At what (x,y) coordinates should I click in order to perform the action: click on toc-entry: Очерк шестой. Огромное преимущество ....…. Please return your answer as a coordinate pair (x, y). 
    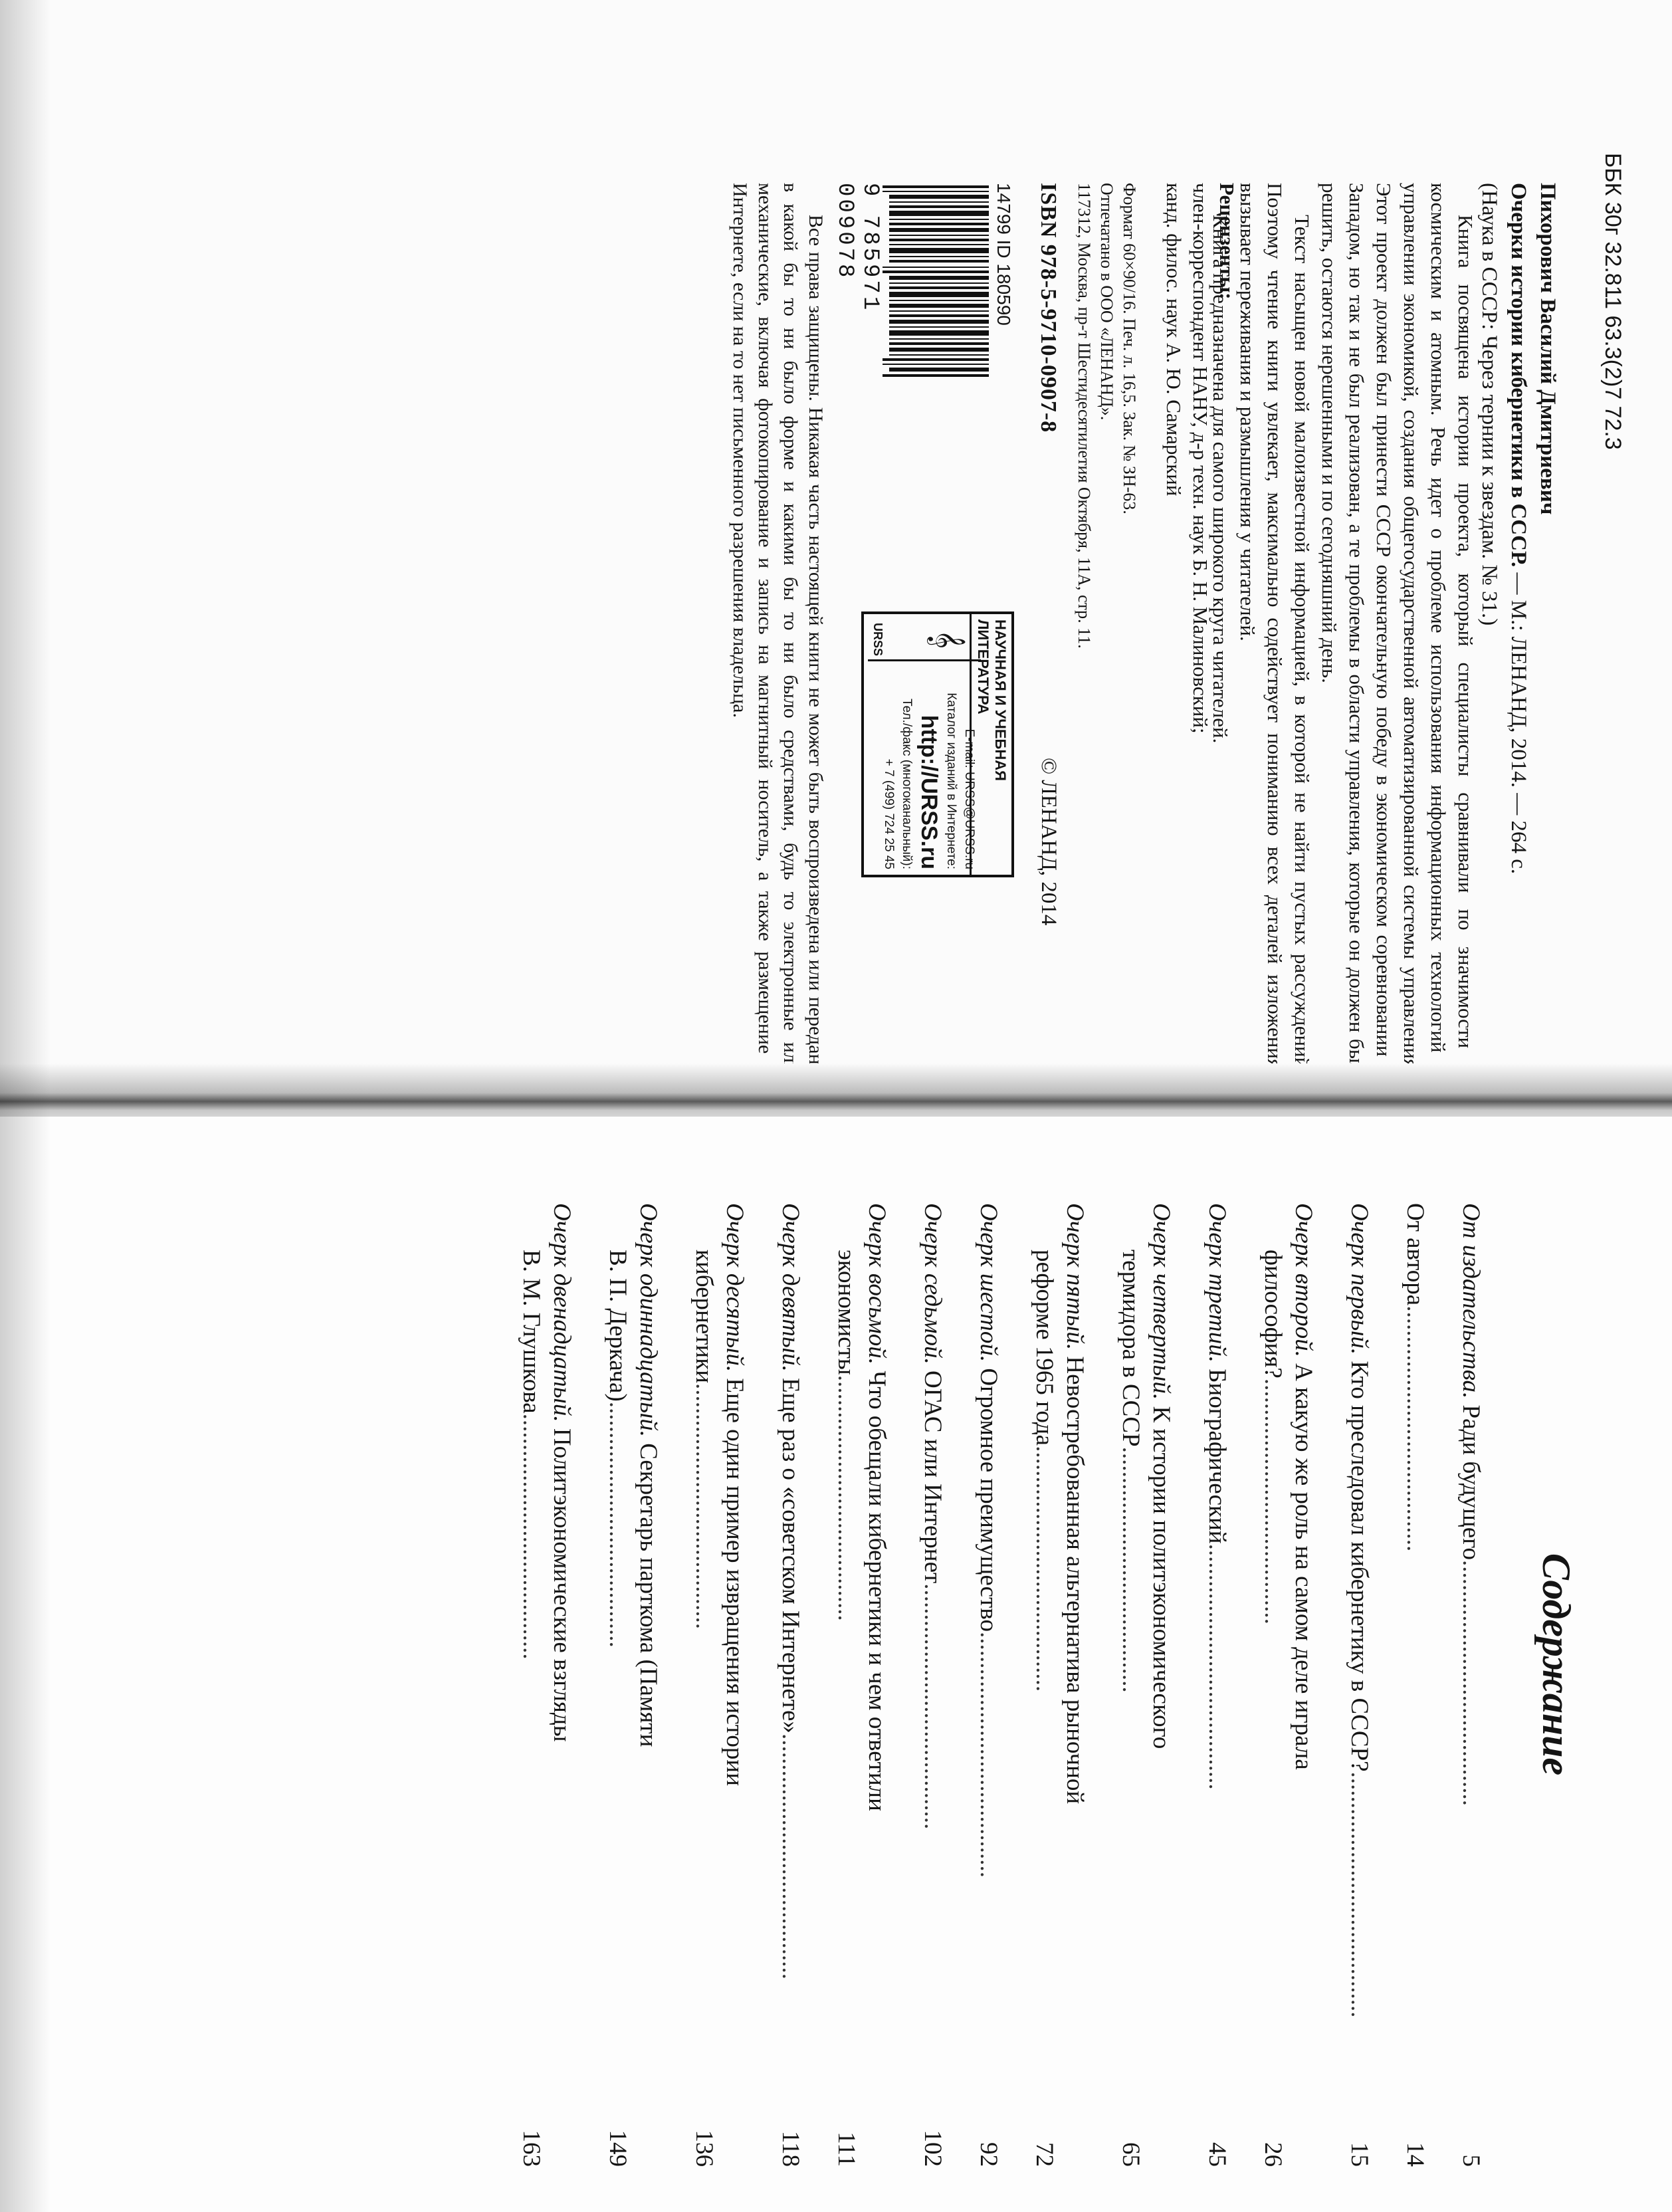
    Looking at the image, I should click on (988, 1685).